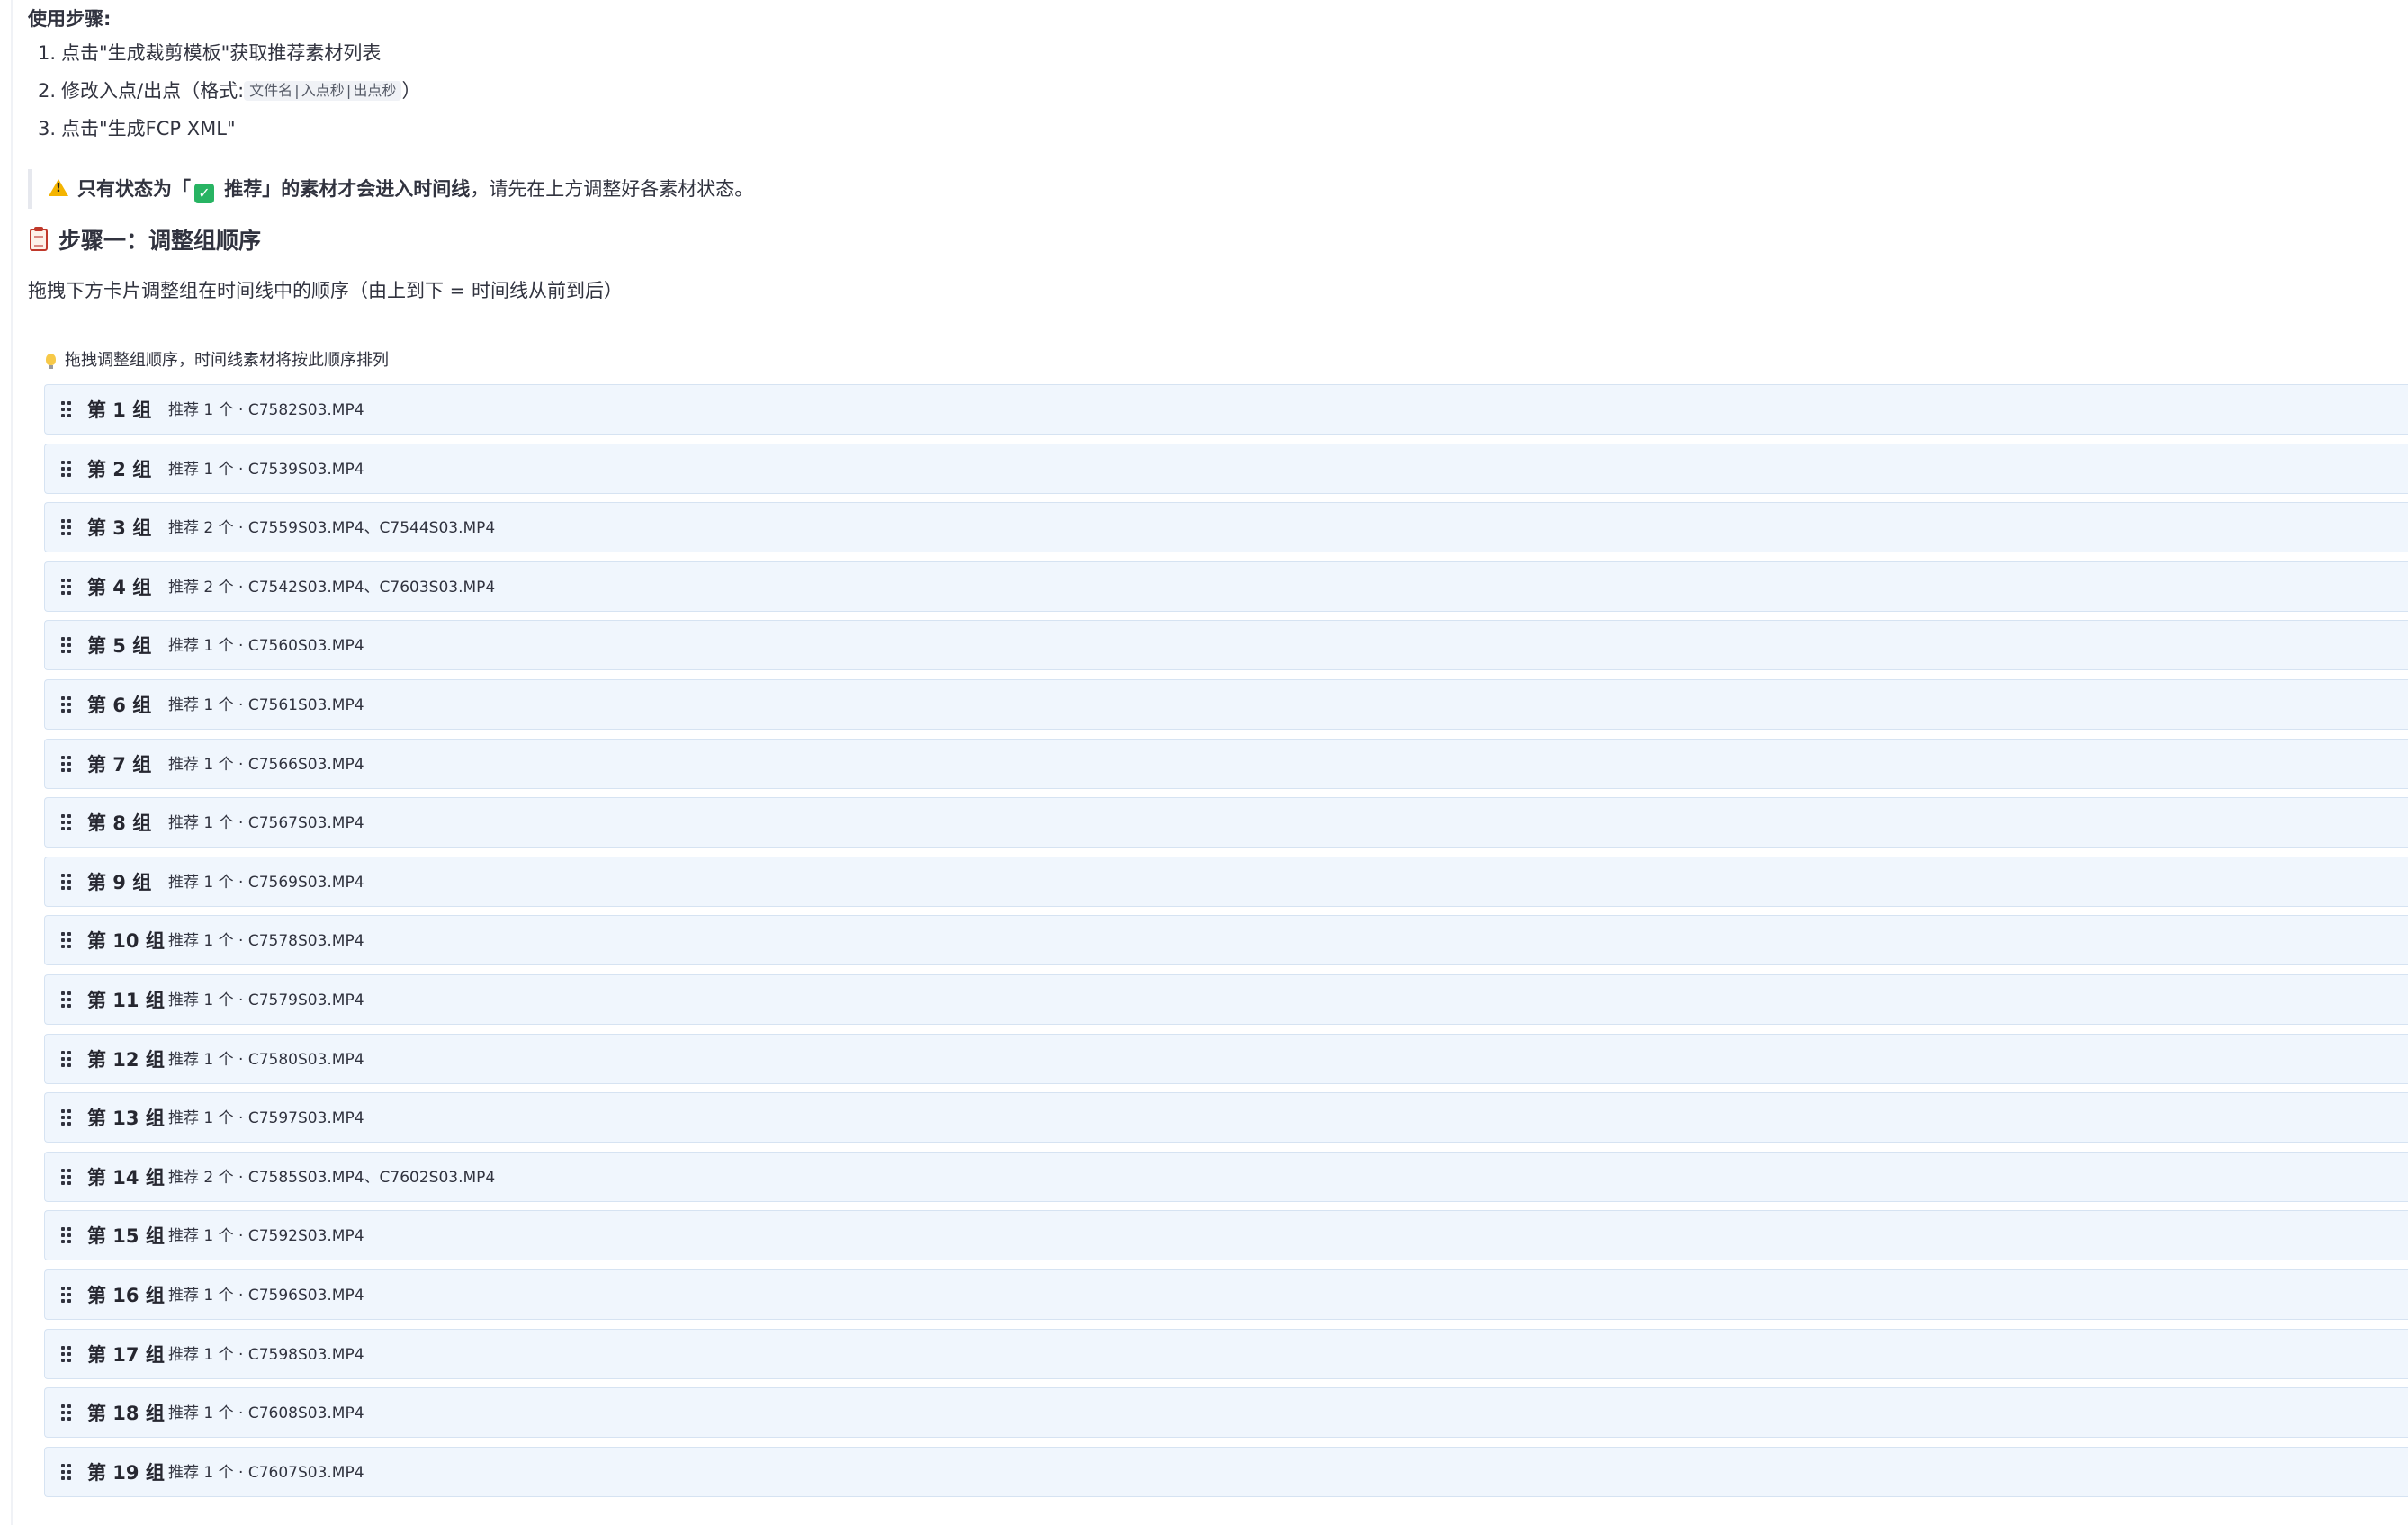  I want to click on group-name: 第 5 组, so click(119, 646).